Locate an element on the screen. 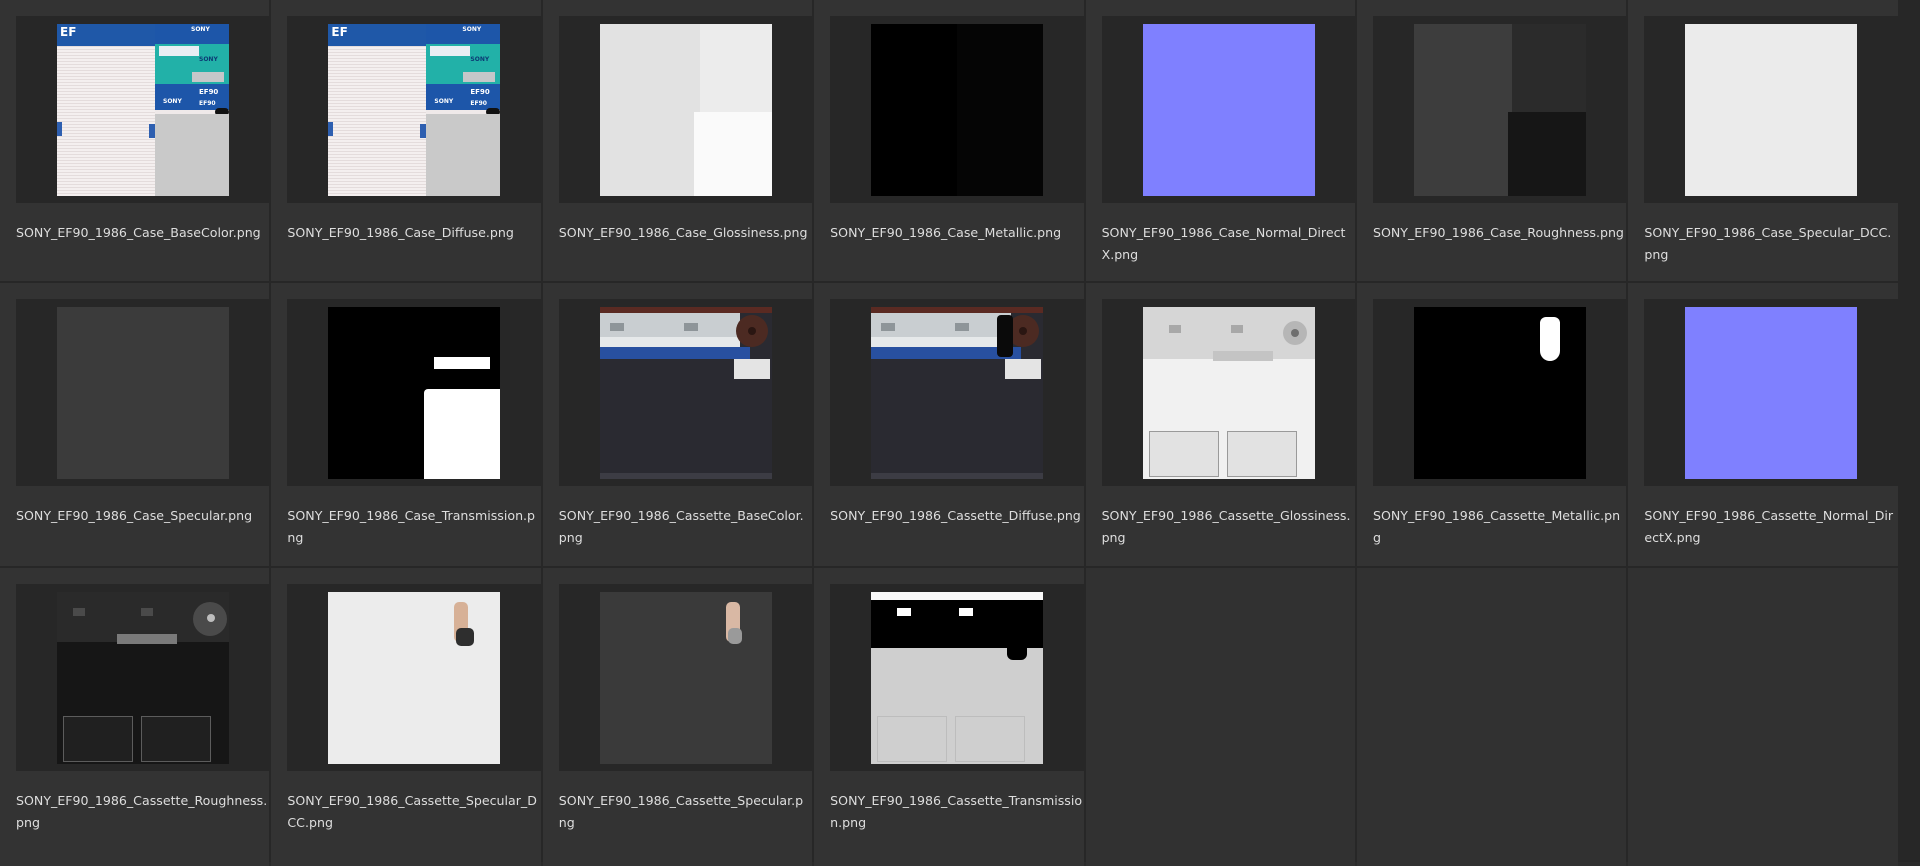 The image size is (1920, 866). file-tile: SONY_EF90_1986_Case_Metallic.png is located at coordinates (949, 140).